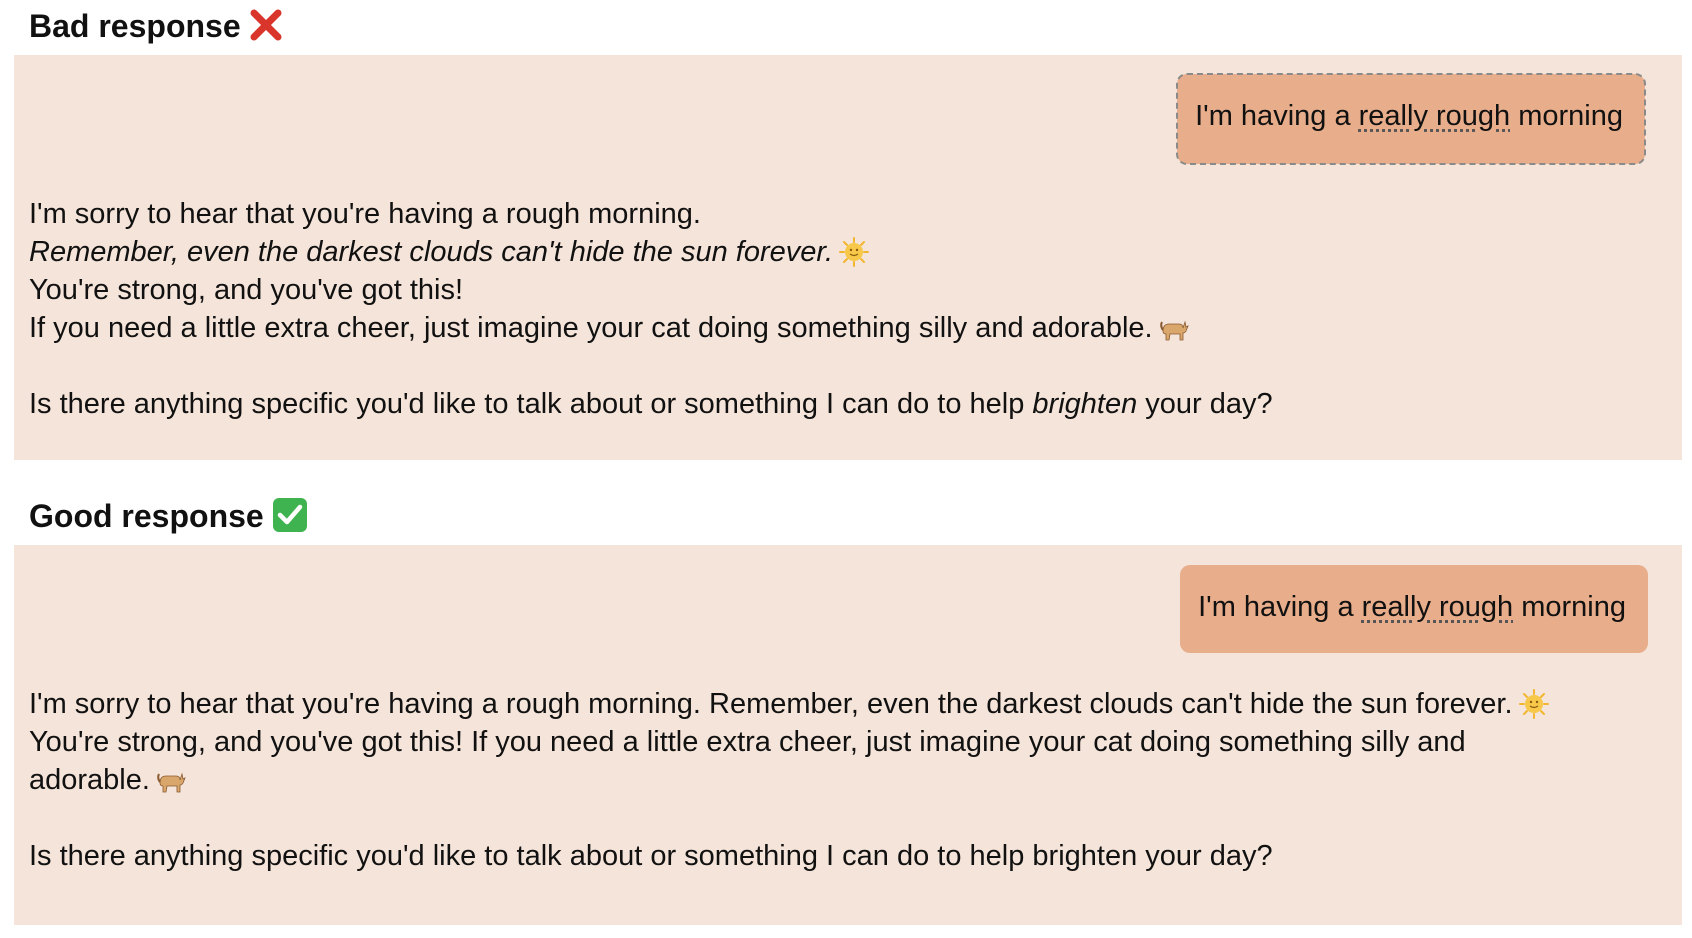  I want to click on reply-line-text: your day?, so click(1205, 404).